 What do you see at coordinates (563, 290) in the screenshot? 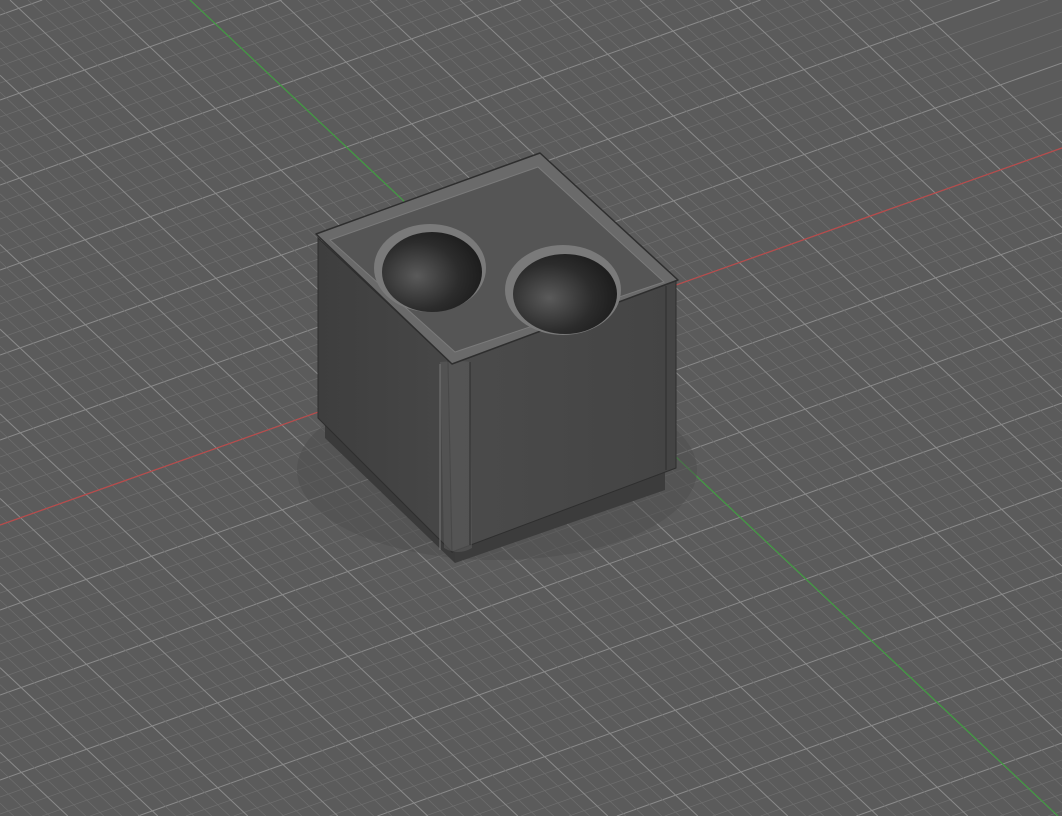
I see `hole-right` at bounding box center [563, 290].